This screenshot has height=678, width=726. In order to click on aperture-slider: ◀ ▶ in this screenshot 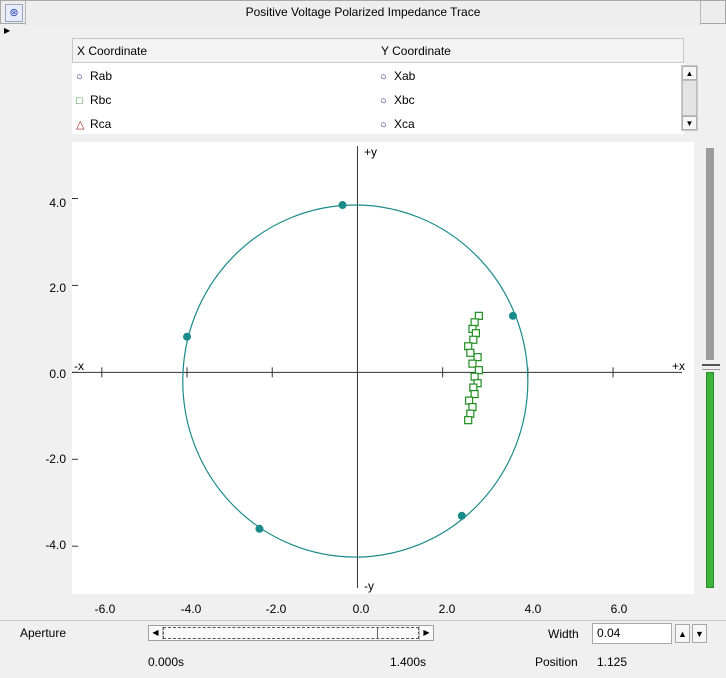, I will do `click(291, 633)`.